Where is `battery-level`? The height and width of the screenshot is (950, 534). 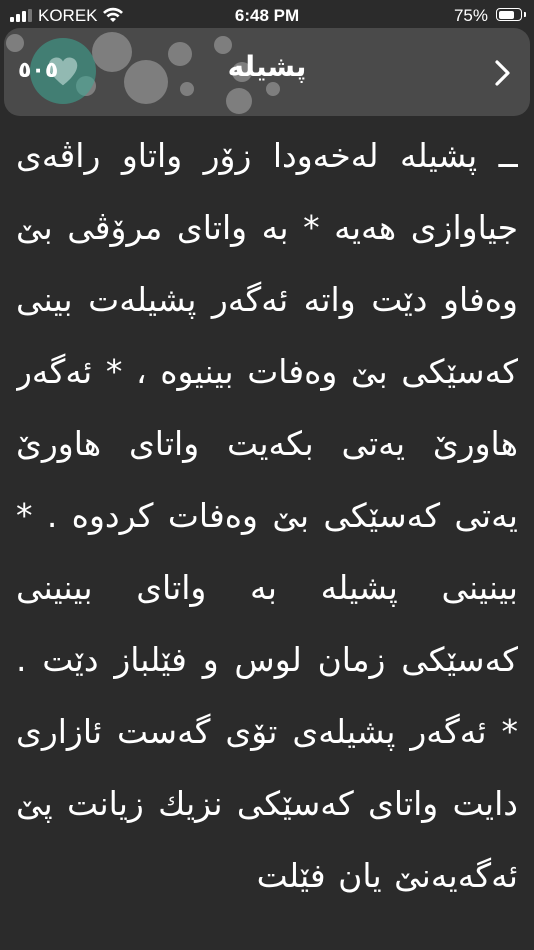
battery-level is located at coordinates (506, 14).